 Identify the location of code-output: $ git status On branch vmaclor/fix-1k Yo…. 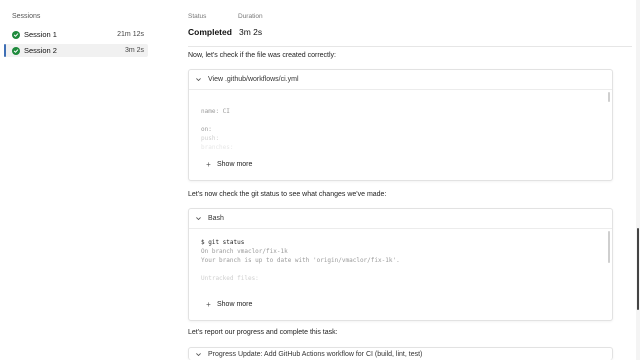
(400, 260).